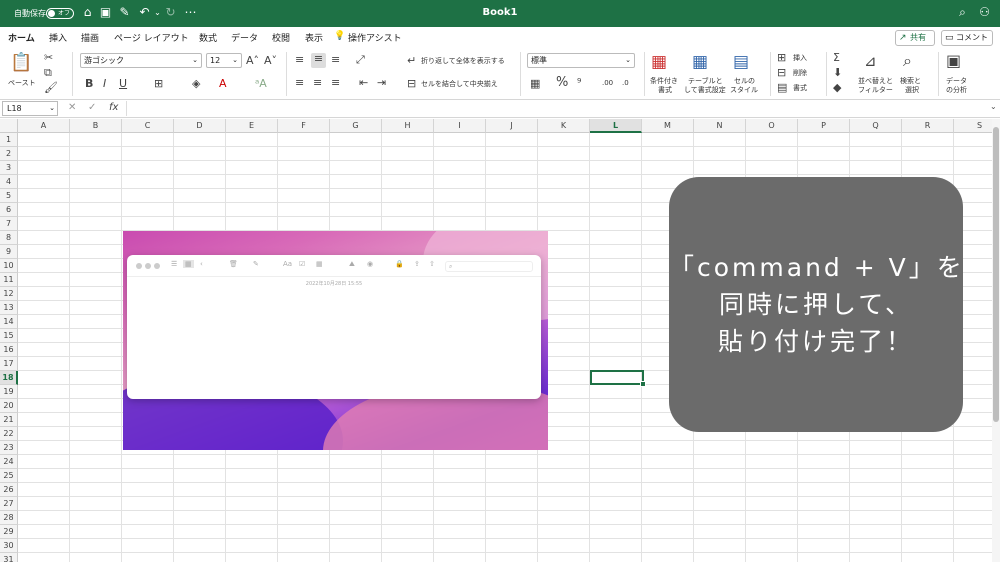 The height and width of the screenshot is (562, 1000). What do you see at coordinates (625, 83) in the screenshot?
I see `decrease-decimal-icon: .0` at bounding box center [625, 83].